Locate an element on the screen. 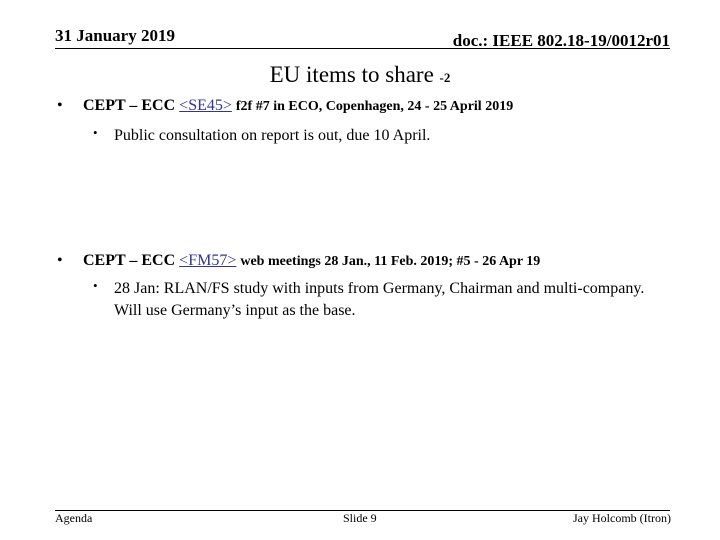 The width and height of the screenshot is (720, 540). slide-title-main: EU items to share is located at coordinates (351, 74).